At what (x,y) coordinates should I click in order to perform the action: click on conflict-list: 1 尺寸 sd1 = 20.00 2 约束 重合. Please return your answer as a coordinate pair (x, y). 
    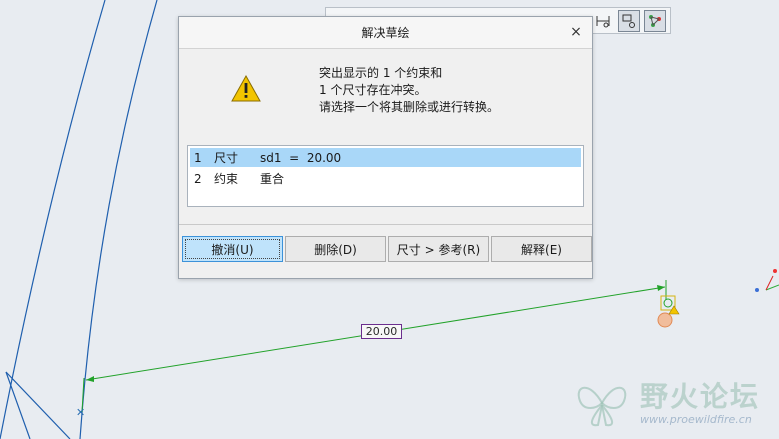
    Looking at the image, I should click on (385, 176).